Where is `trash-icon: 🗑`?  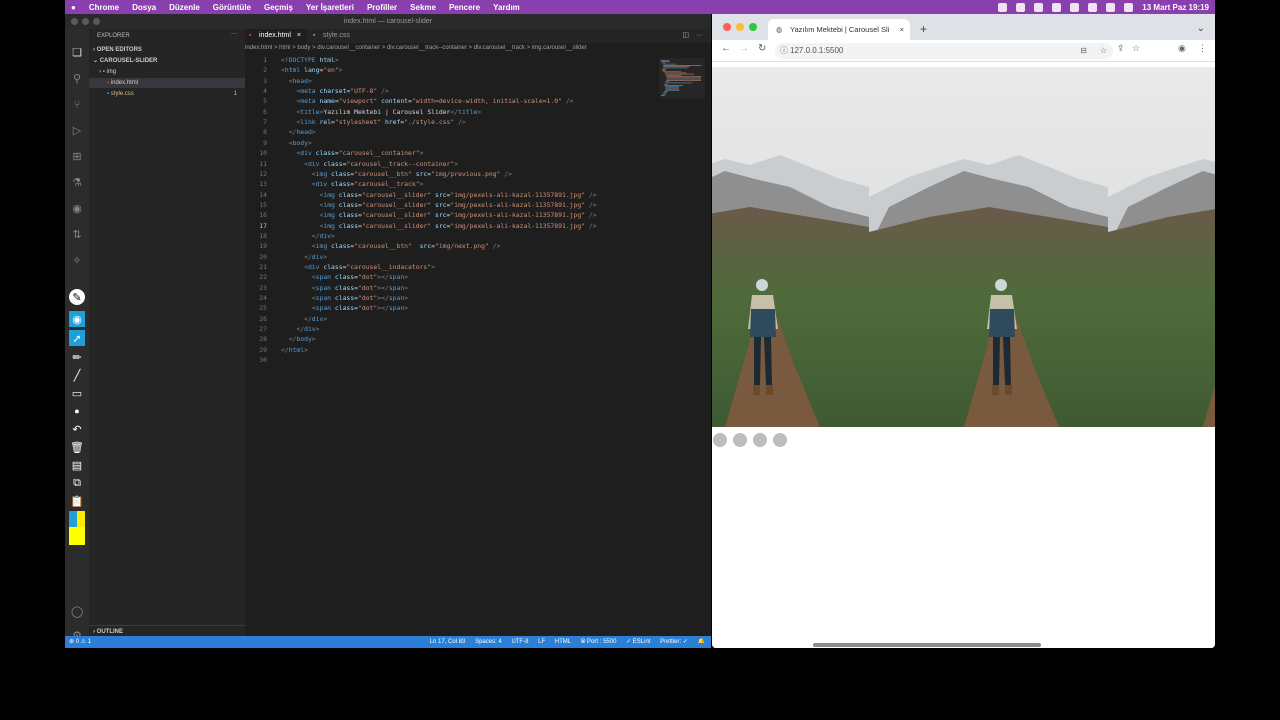 trash-icon: 🗑 is located at coordinates (77, 447).